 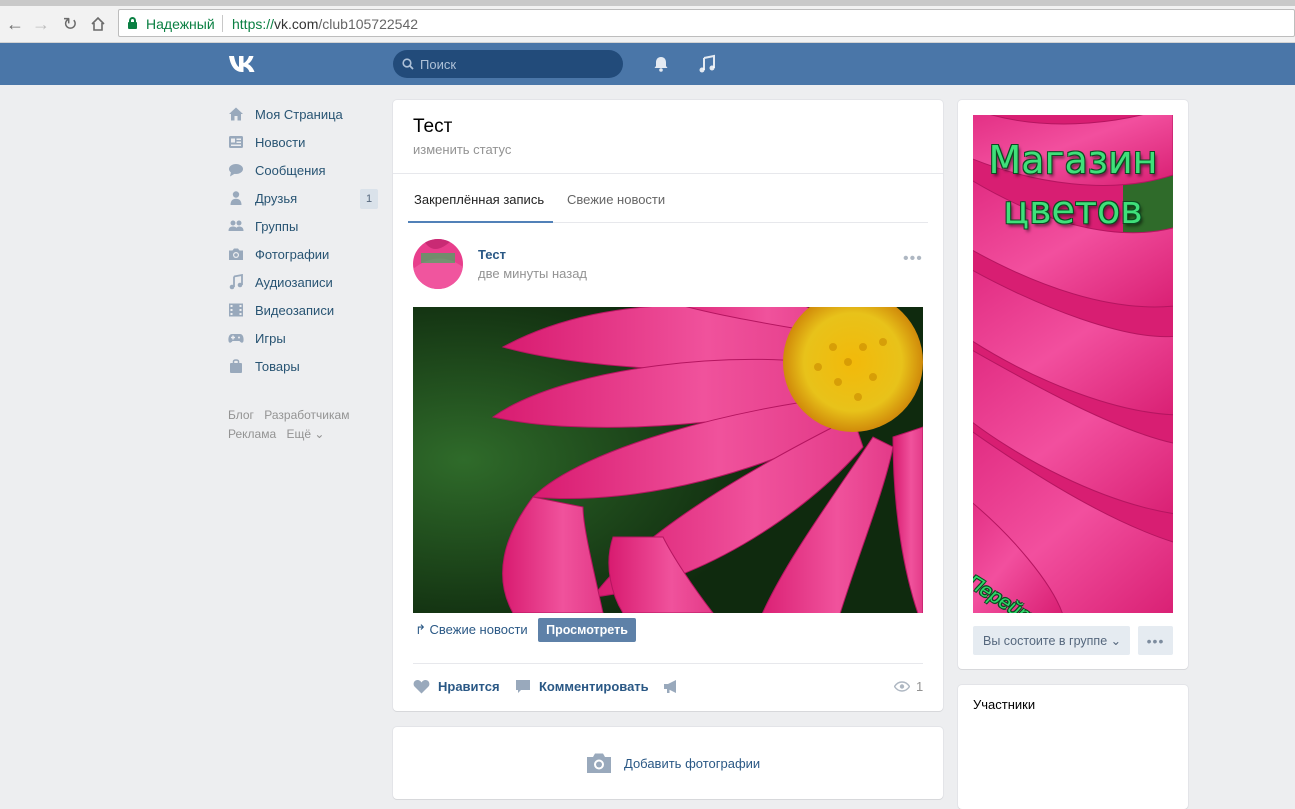 What do you see at coordinates (303, 226) in the screenshot?
I see `nav-item-groups: Группы` at bounding box center [303, 226].